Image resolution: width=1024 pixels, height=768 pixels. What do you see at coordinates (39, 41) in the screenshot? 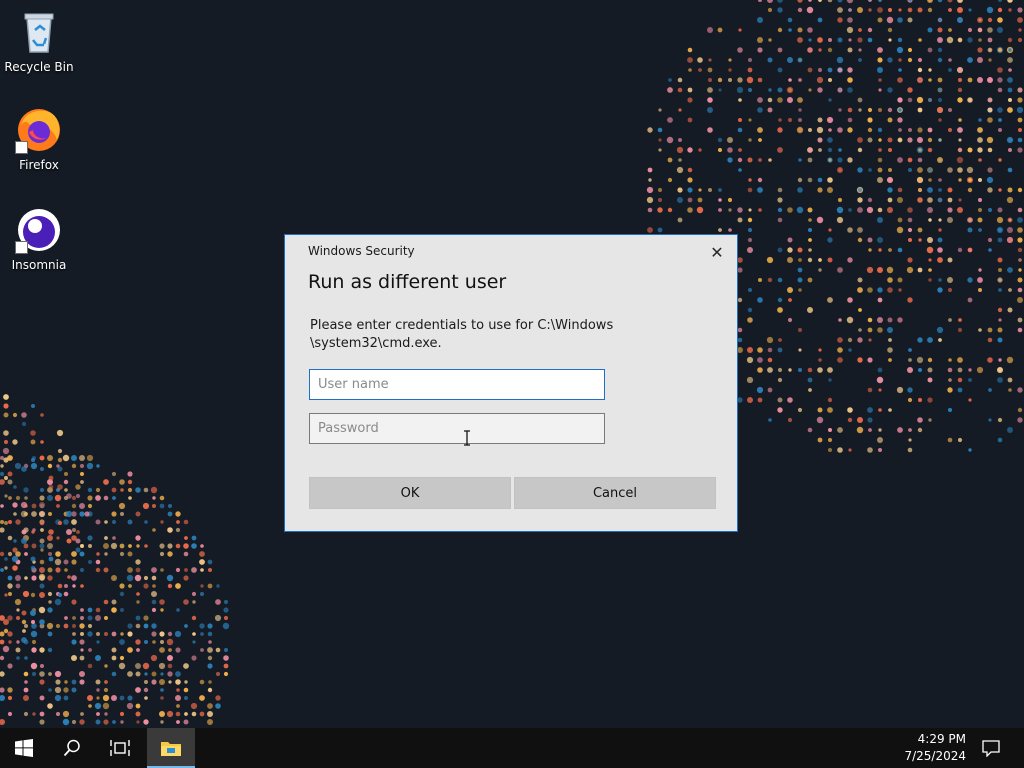
I see `desktop-icon-recycle-bin: Recycle Bin` at bounding box center [39, 41].